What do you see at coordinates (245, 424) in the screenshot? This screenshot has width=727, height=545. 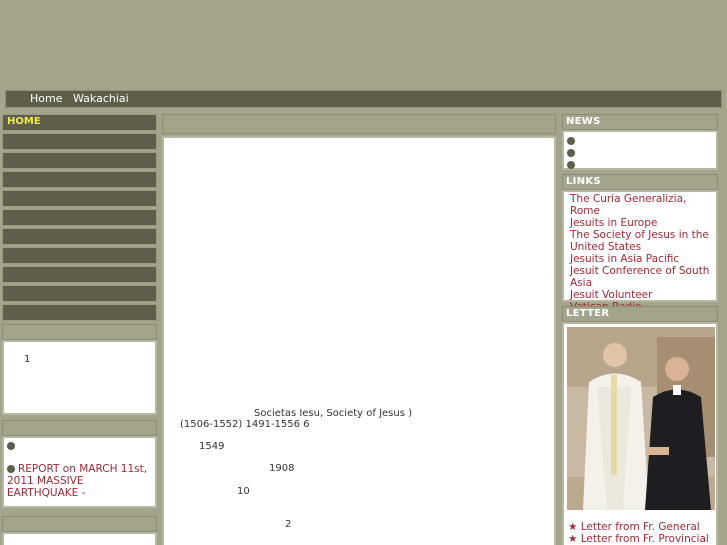 I see `content-line: (1506-1552) 1491-1556 6` at bounding box center [245, 424].